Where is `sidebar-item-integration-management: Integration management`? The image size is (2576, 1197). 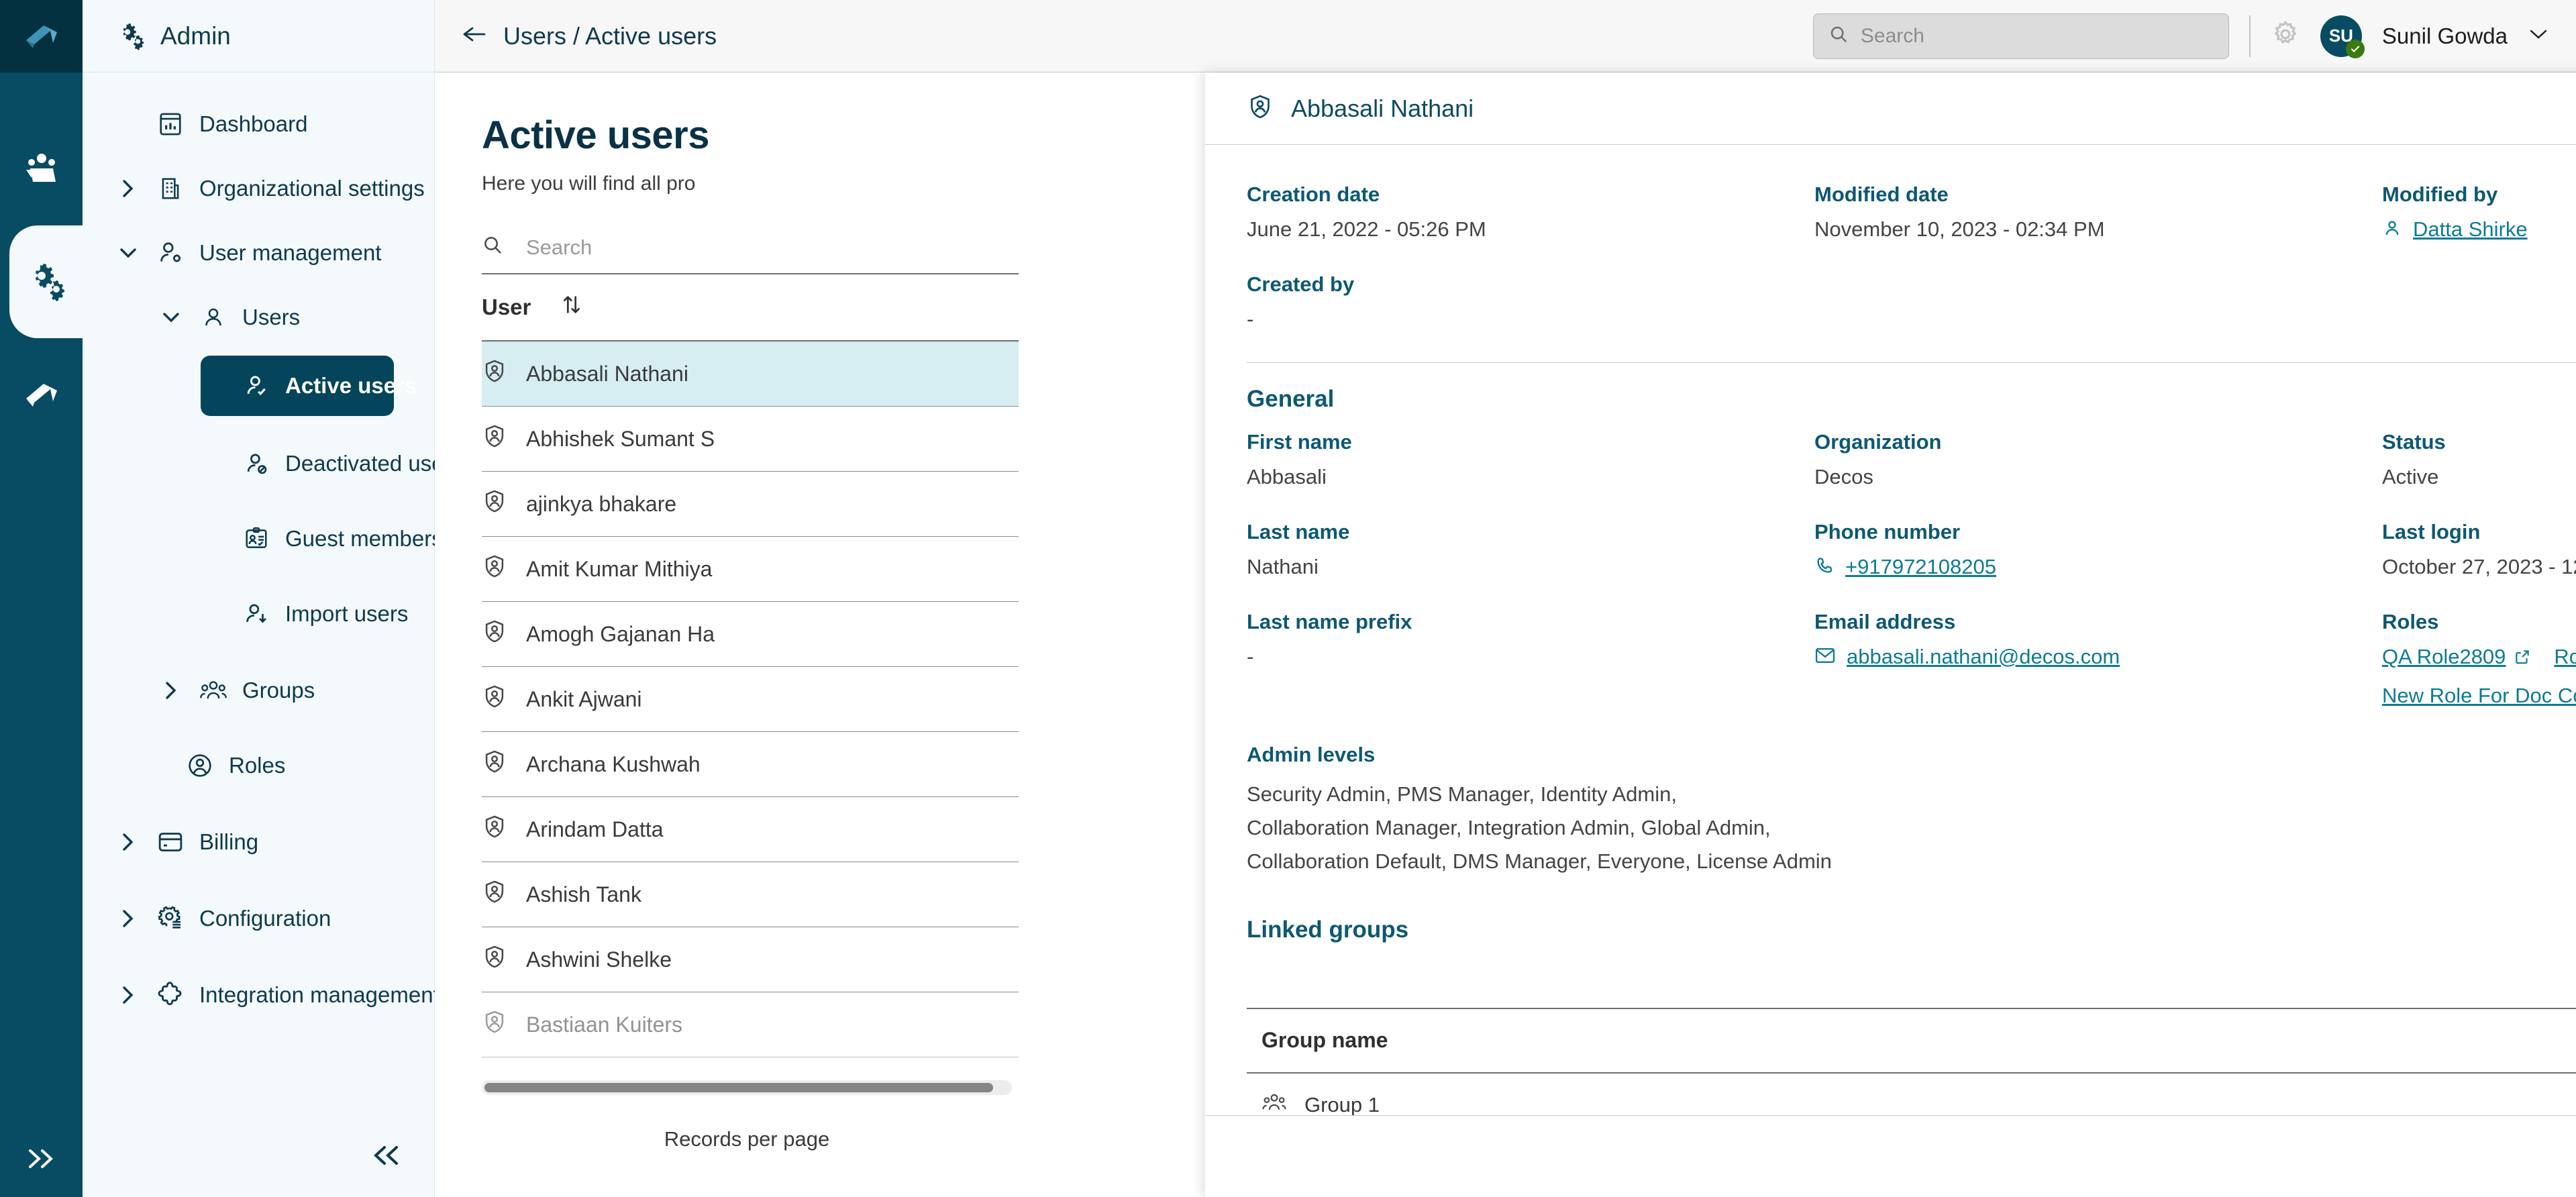 sidebar-item-integration-management: Integration management is located at coordinates (261, 995).